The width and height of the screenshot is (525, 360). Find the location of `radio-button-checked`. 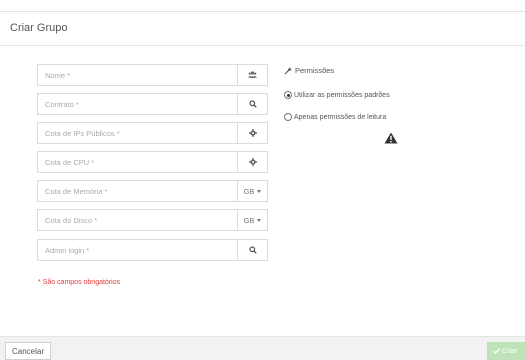

radio-button-checked is located at coordinates (288, 95).